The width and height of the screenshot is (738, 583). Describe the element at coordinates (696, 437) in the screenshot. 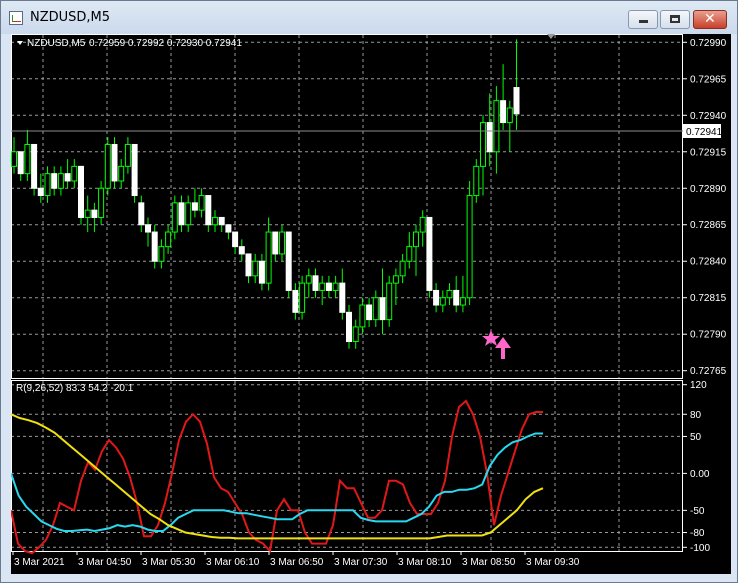

I see `indicator-tick-label: 50` at that location.